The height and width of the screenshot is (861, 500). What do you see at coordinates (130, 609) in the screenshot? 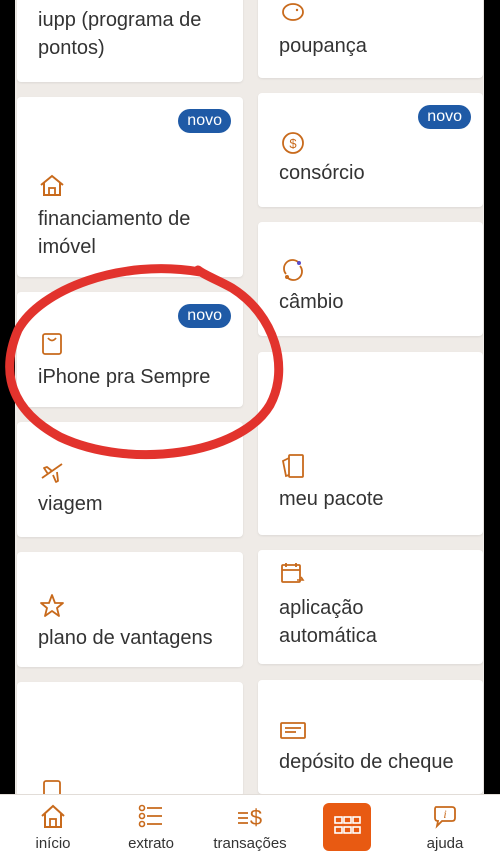
I see `card-plano-vantagens: plano de vantagens` at bounding box center [130, 609].